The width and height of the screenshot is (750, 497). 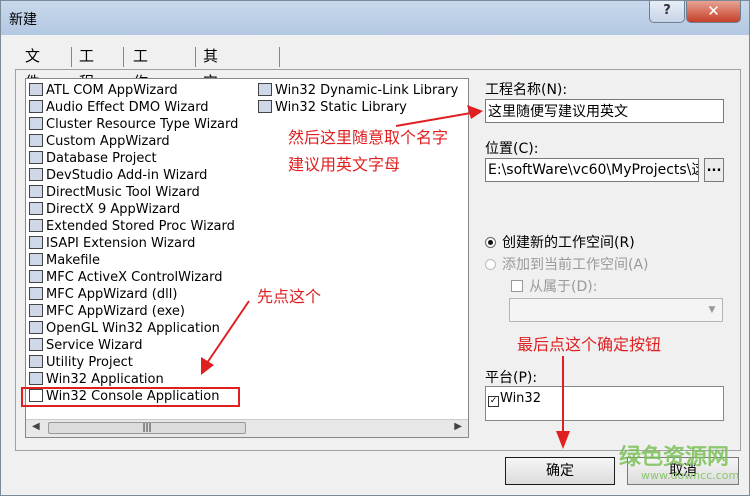 What do you see at coordinates (511, 378) in the screenshot?
I see `platform-label: 平台(P):` at bounding box center [511, 378].